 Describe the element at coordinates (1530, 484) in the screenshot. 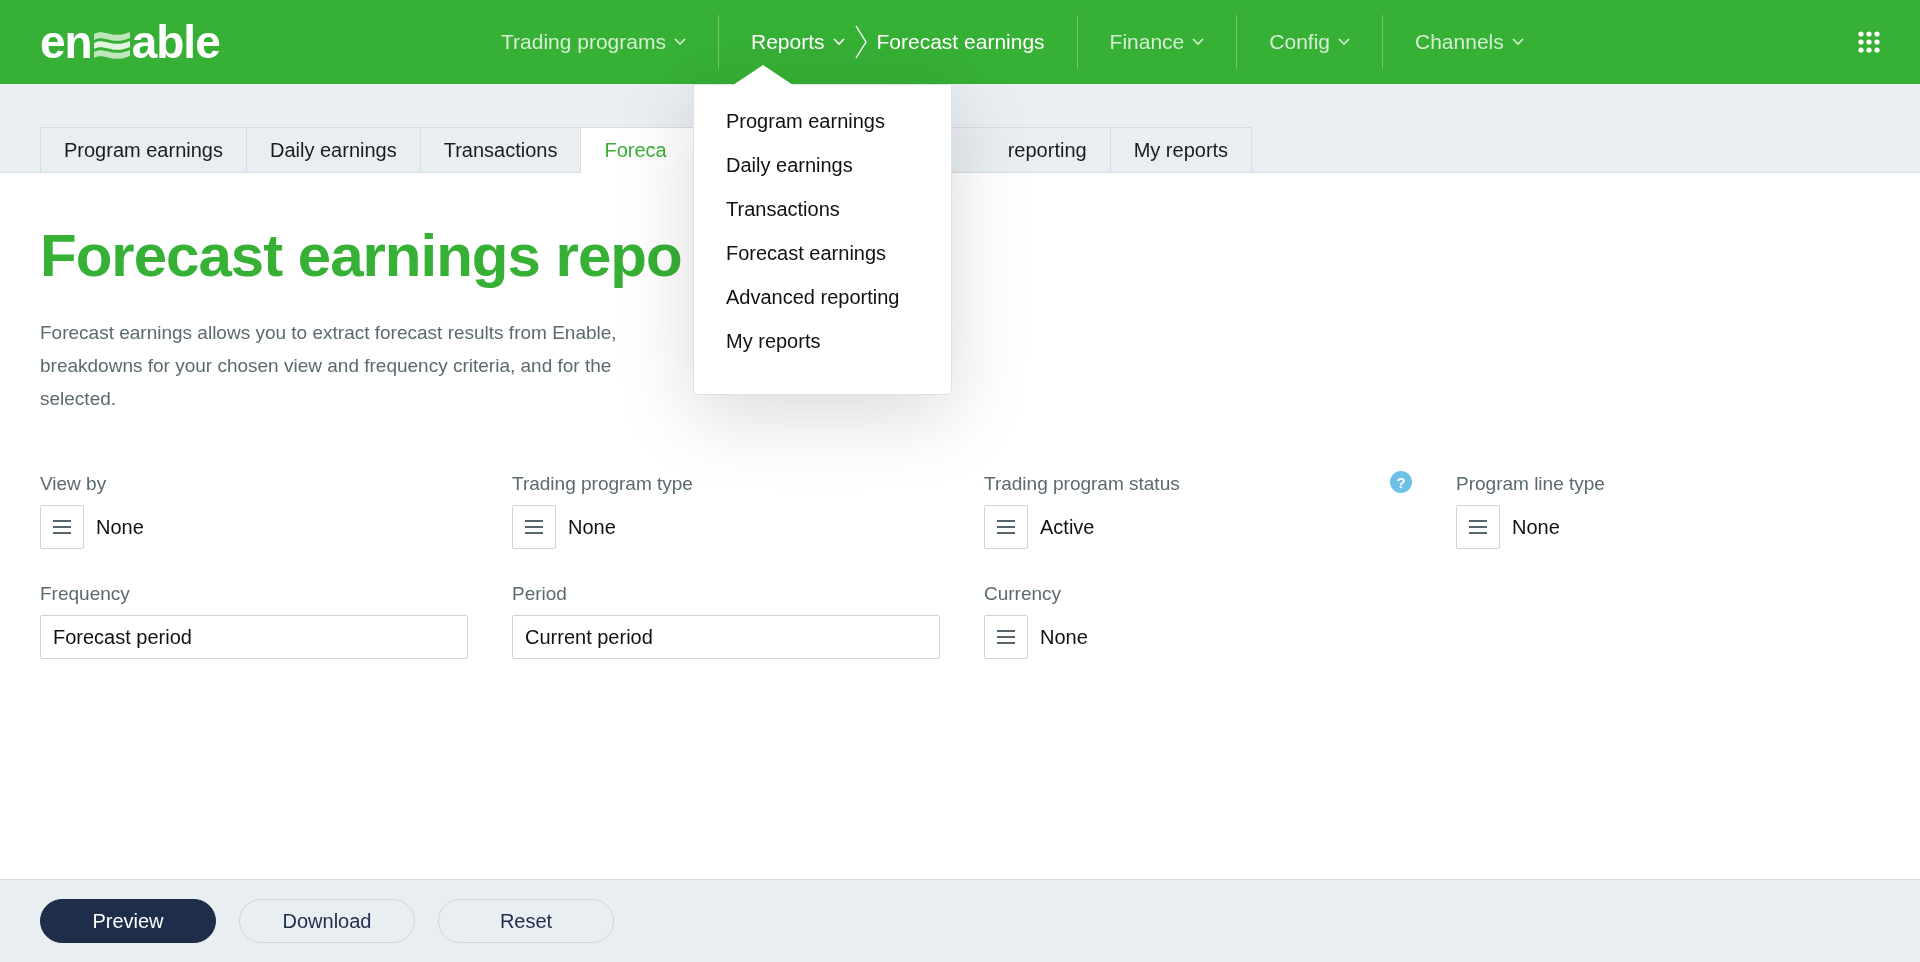

I see `field-label: Program line type` at that location.